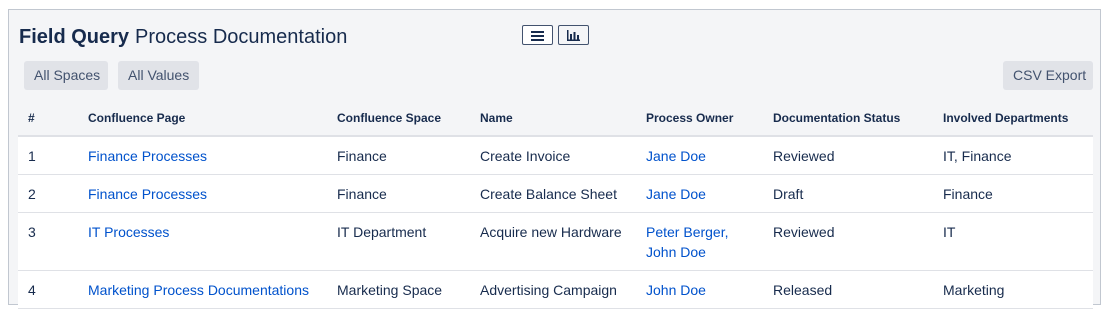 The image size is (1110, 311). What do you see at coordinates (398, 289) in the screenshot?
I see `confluence-space-cell: Marketing Space` at bounding box center [398, 289].